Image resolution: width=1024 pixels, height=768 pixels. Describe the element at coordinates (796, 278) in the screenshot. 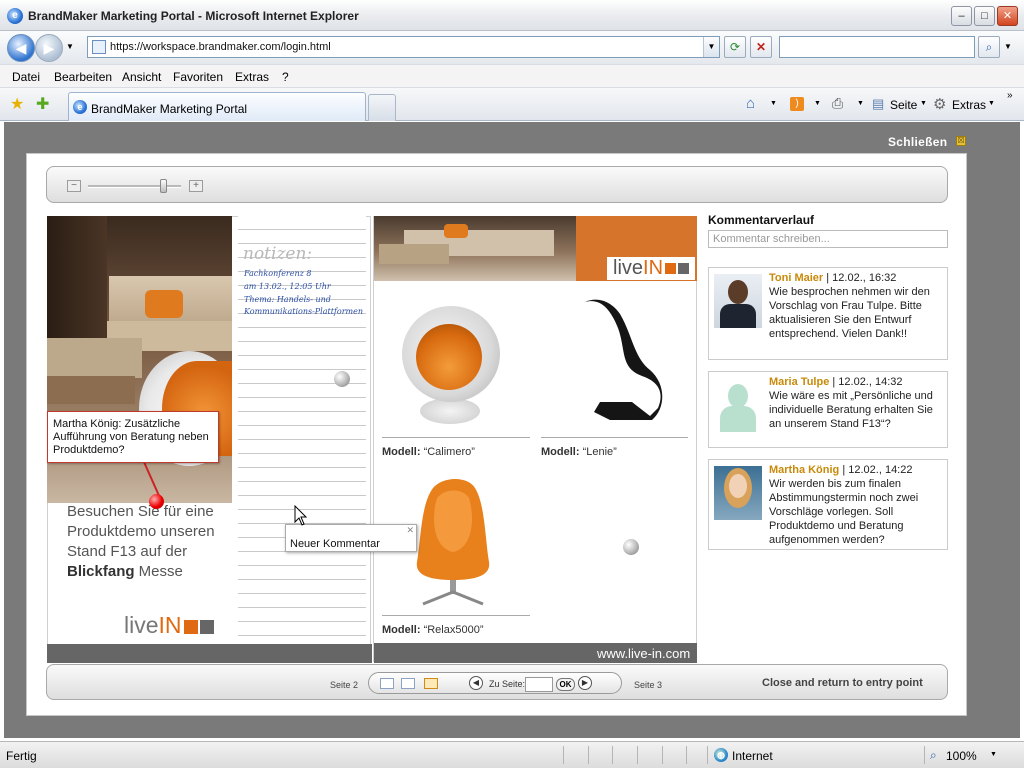

I see `comment-author-1: Toni Maier` at that location.